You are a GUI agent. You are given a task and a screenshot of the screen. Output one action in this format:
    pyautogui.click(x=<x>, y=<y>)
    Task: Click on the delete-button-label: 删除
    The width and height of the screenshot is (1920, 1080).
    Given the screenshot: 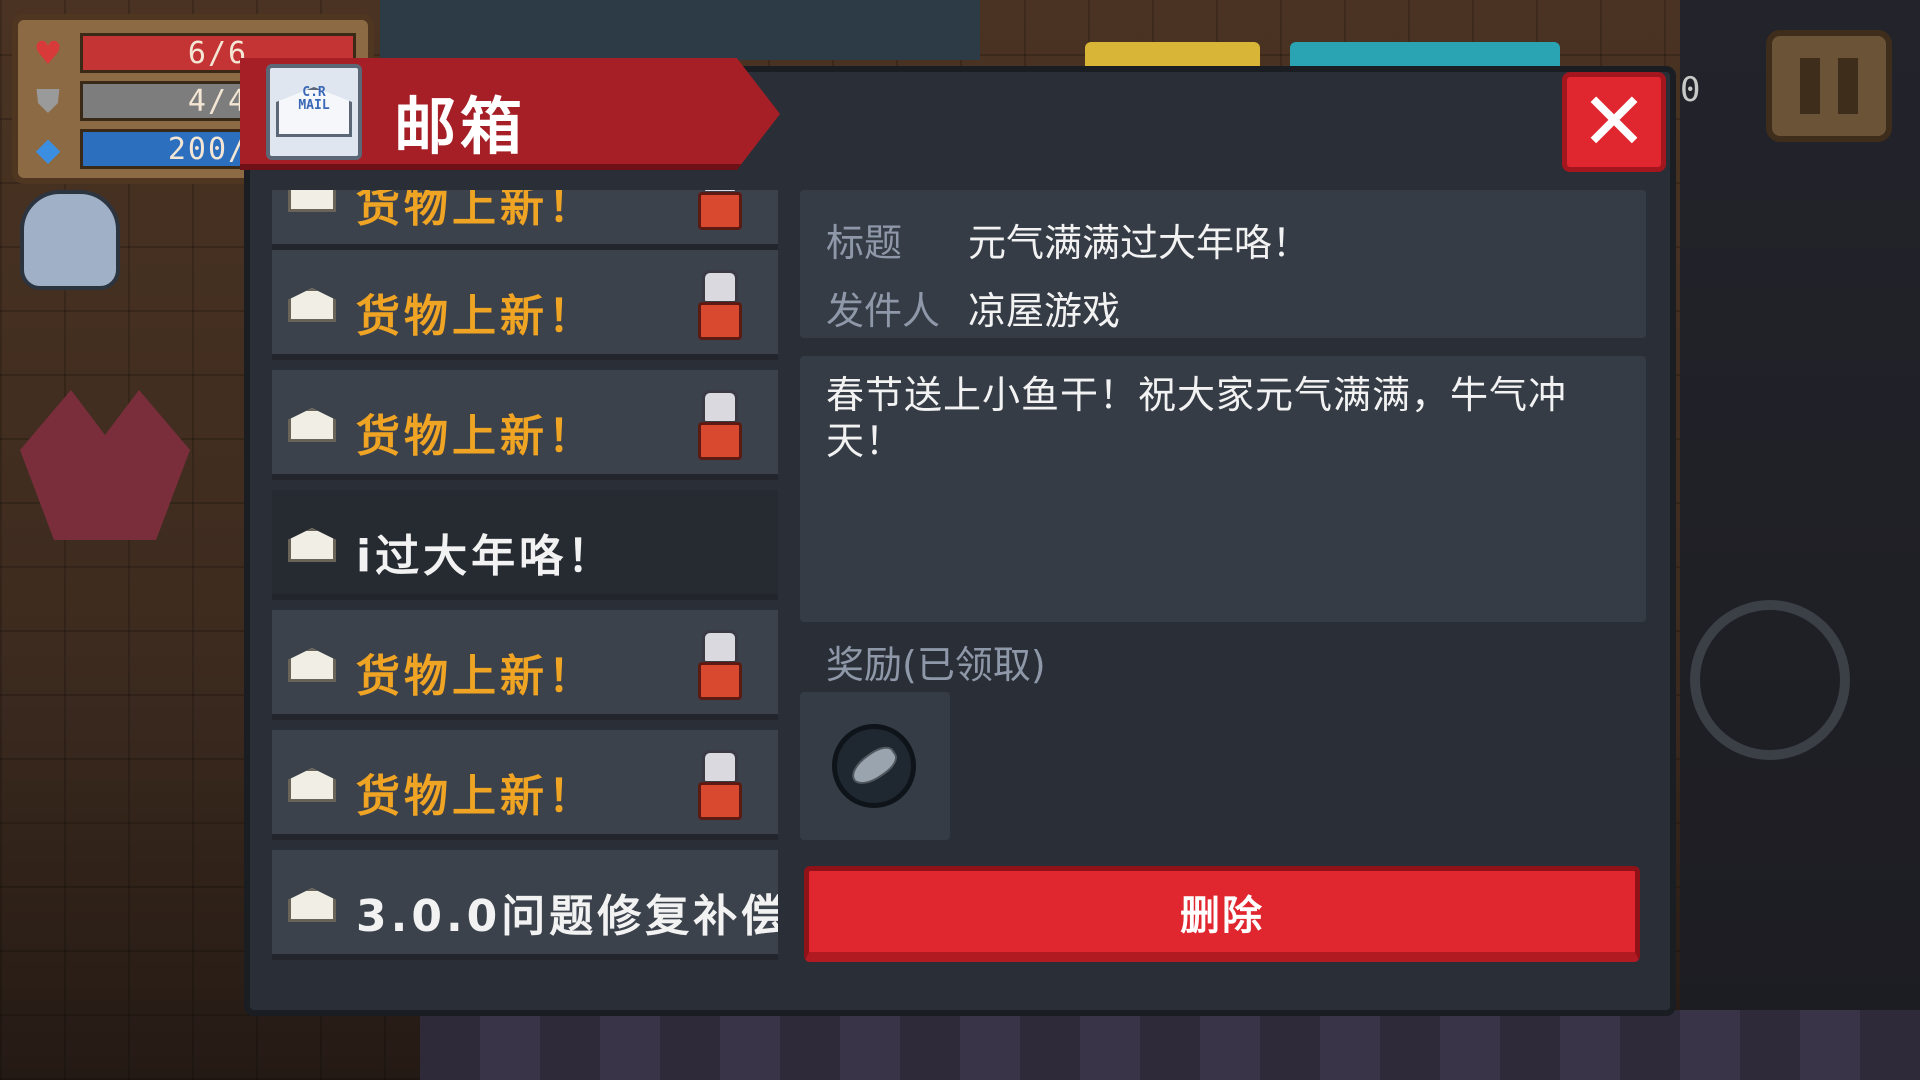 What is the action you would take?
    pyautogui.click(x=1222, y=915)
    